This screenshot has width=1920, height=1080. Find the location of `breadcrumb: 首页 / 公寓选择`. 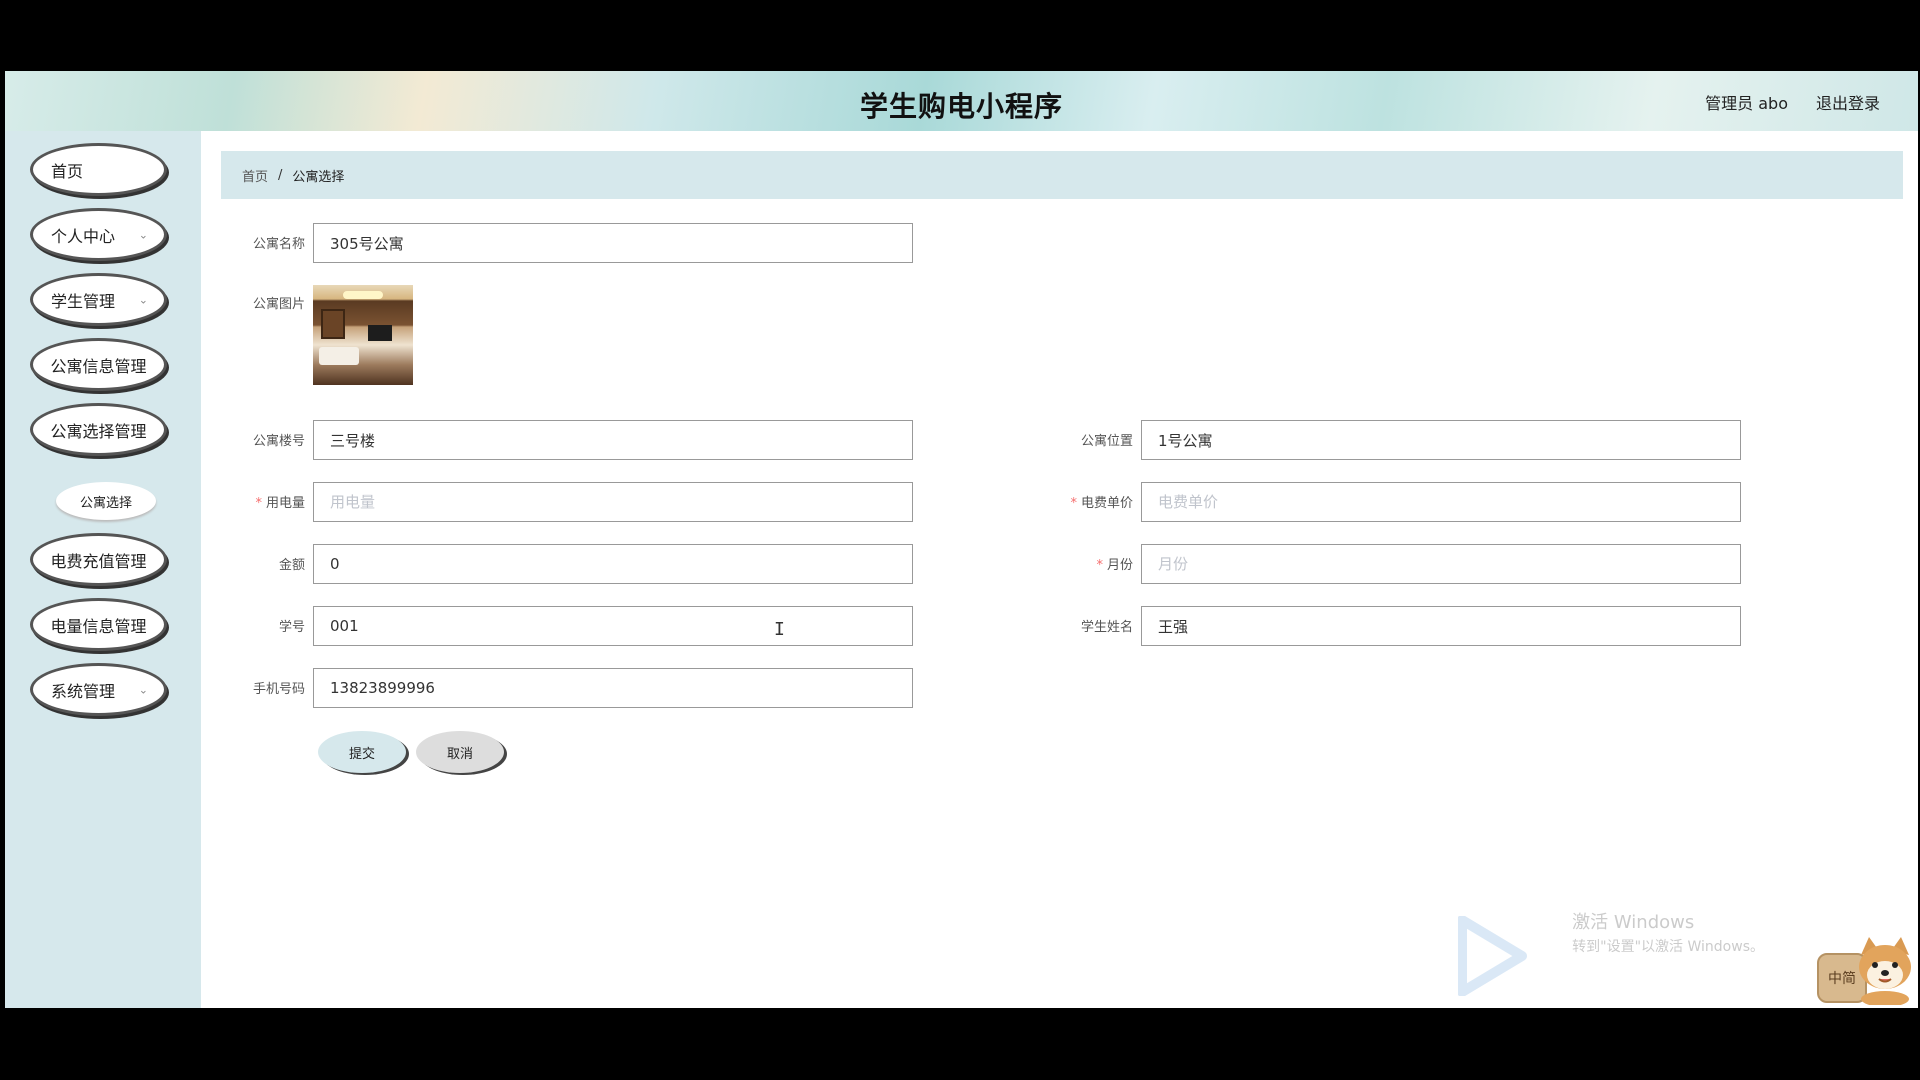

breadcrumb: 首页 / 公寓选择 is located at coordinates (1062, 175).